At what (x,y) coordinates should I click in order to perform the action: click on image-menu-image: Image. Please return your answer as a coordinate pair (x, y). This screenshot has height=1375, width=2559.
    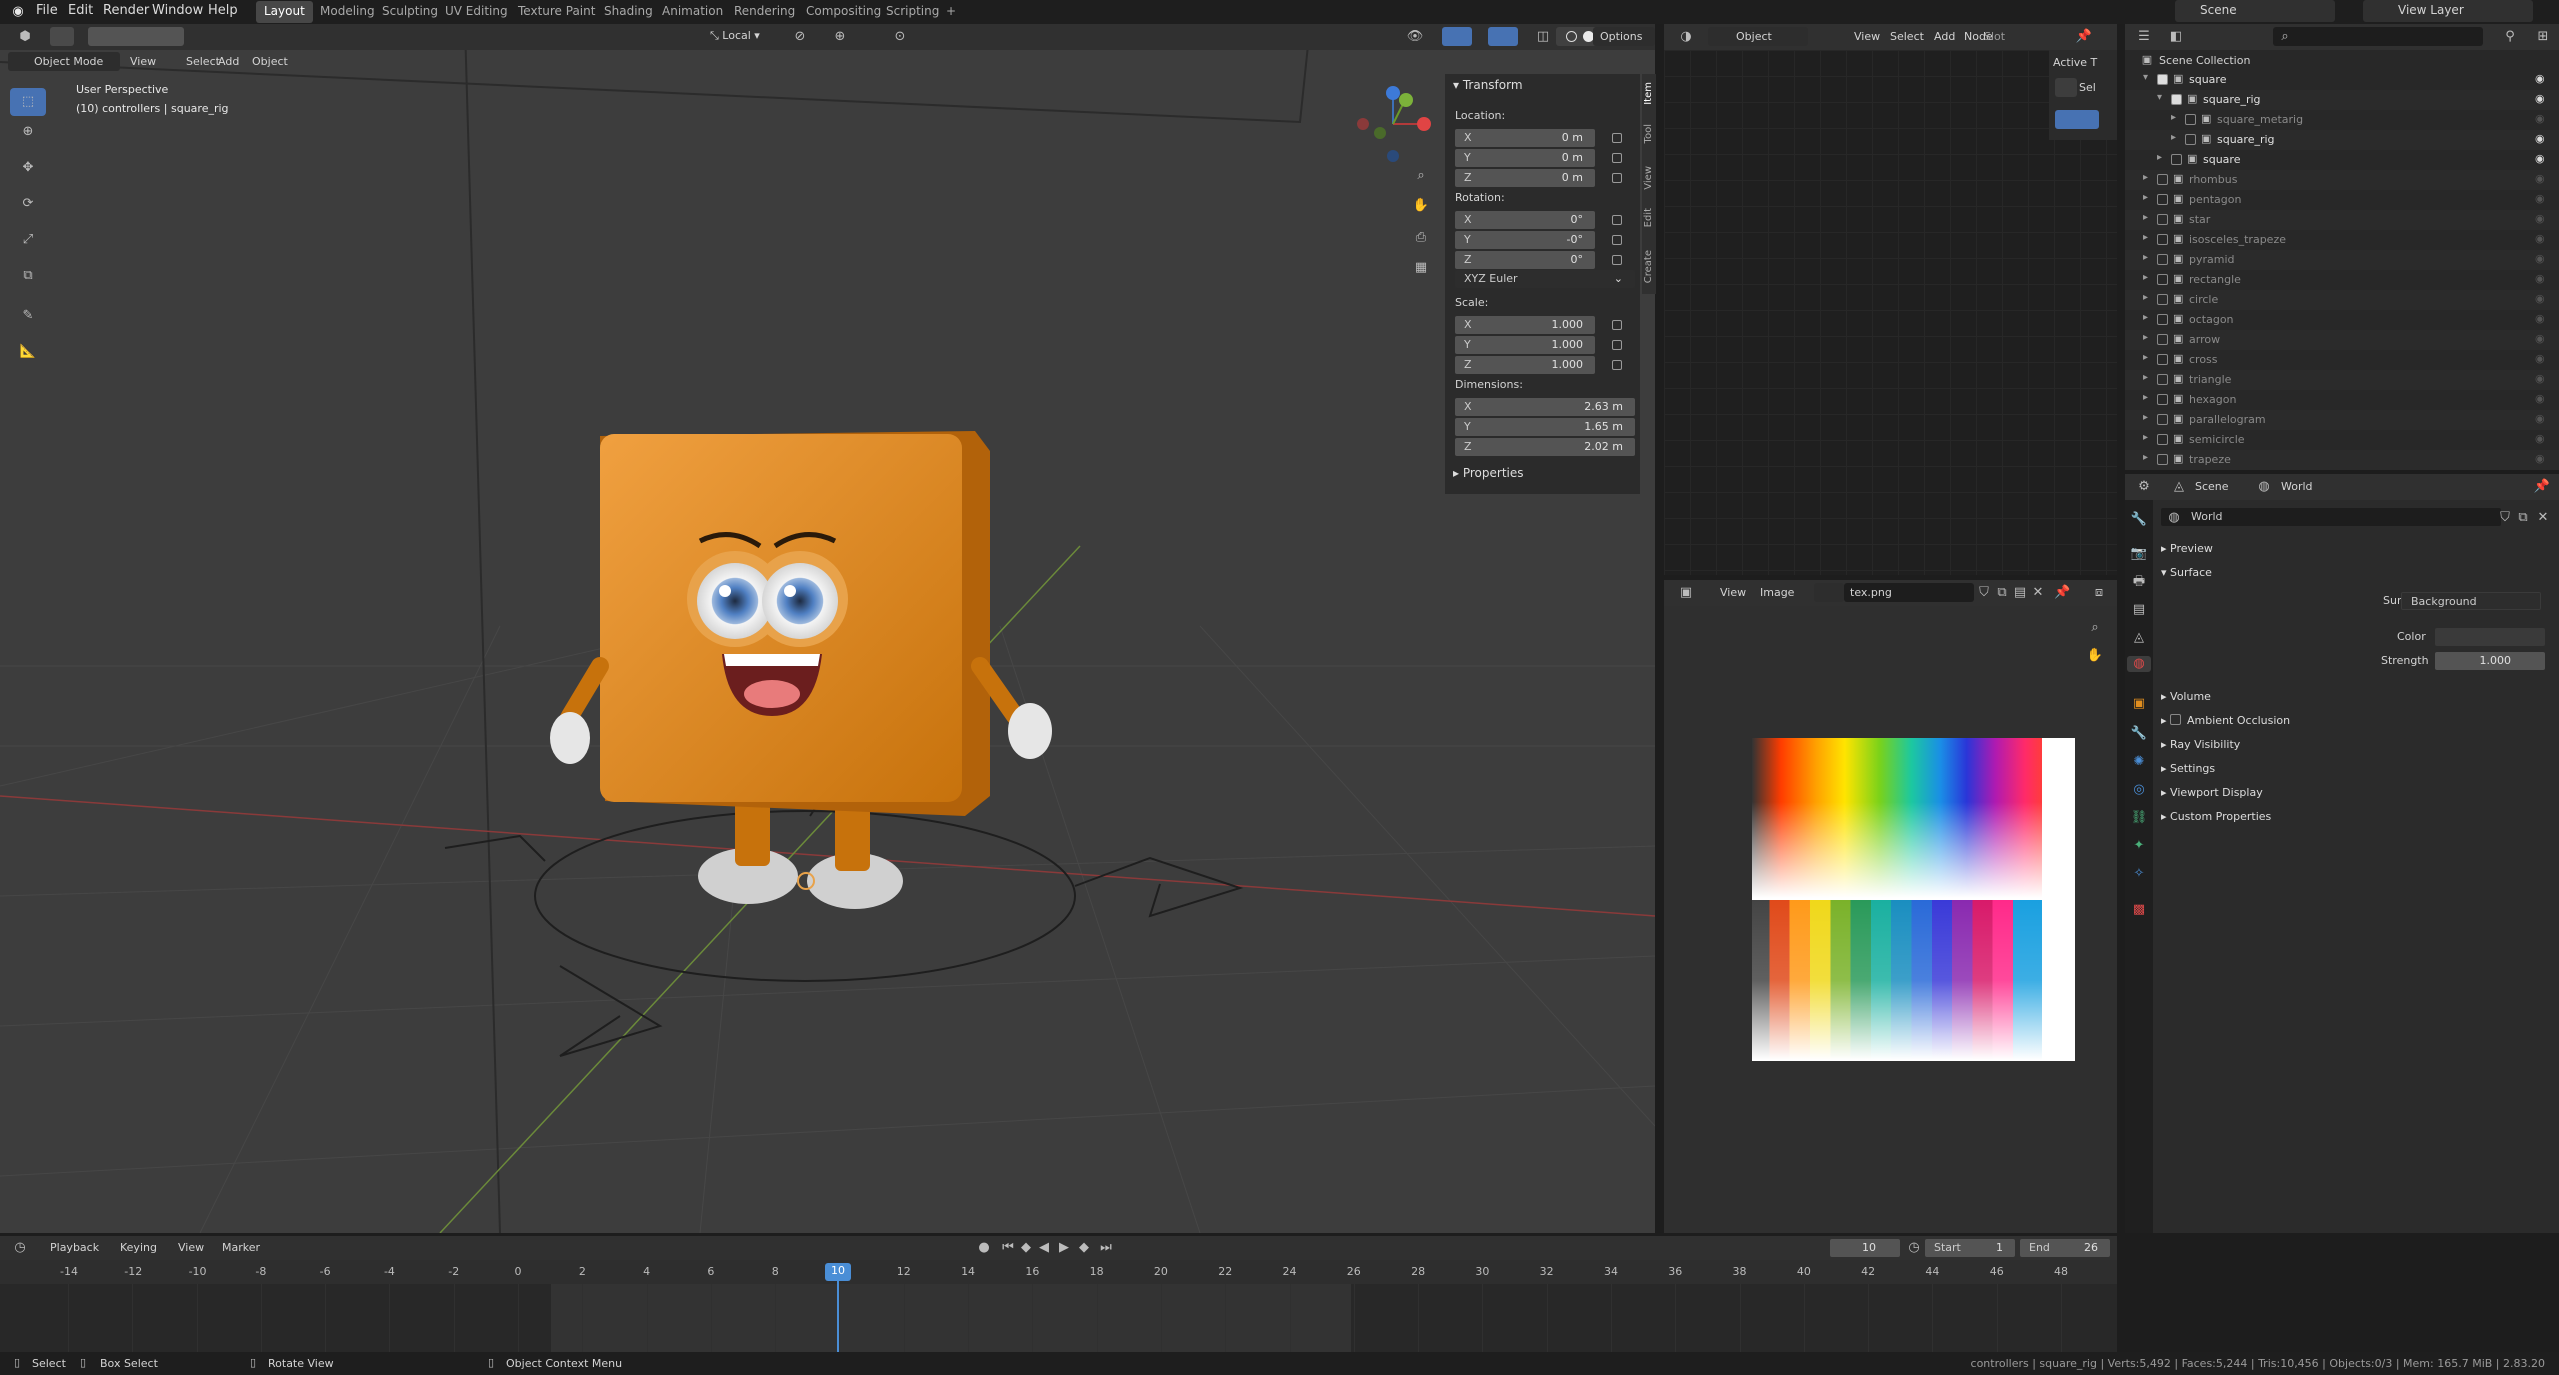
    Looking at the image, I should click on (1777, 592).